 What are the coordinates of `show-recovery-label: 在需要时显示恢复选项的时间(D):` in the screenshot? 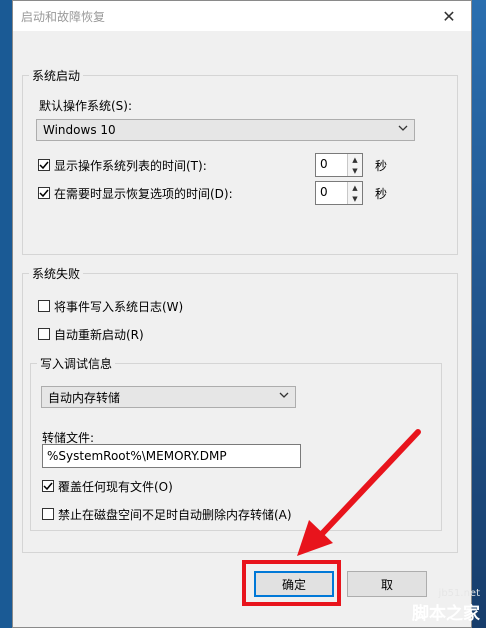 It's located at (143, 194).